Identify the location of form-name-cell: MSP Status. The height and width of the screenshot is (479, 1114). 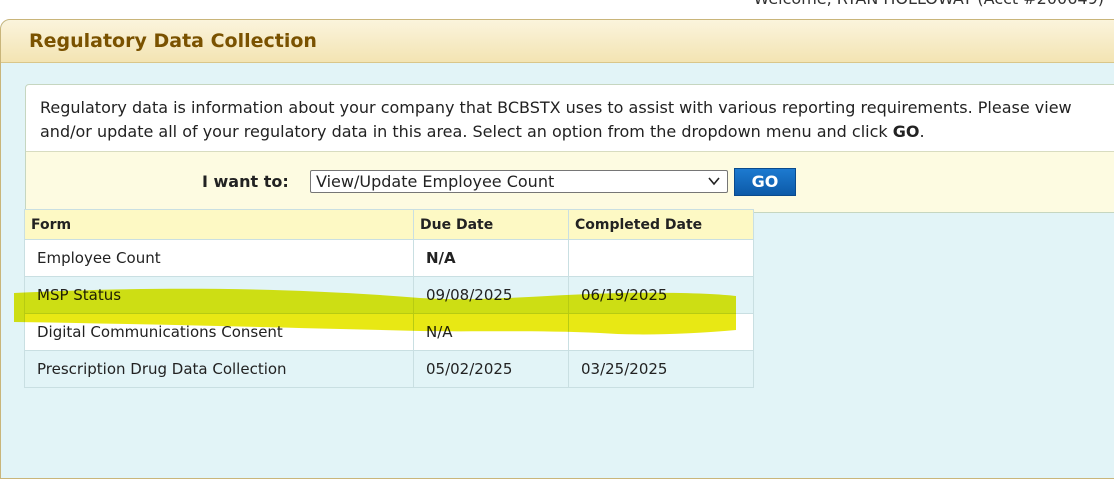
(219, 295).